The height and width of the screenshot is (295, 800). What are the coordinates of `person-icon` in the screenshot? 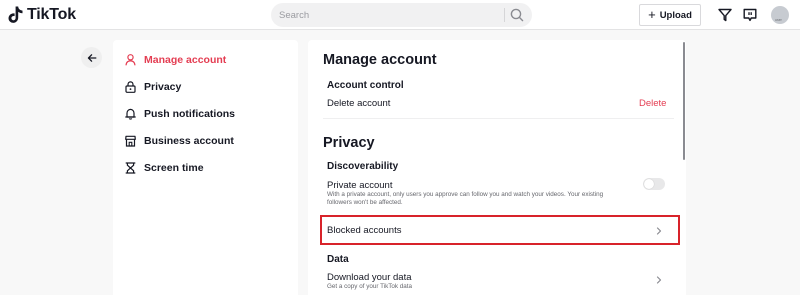 It's located at (130, 60).